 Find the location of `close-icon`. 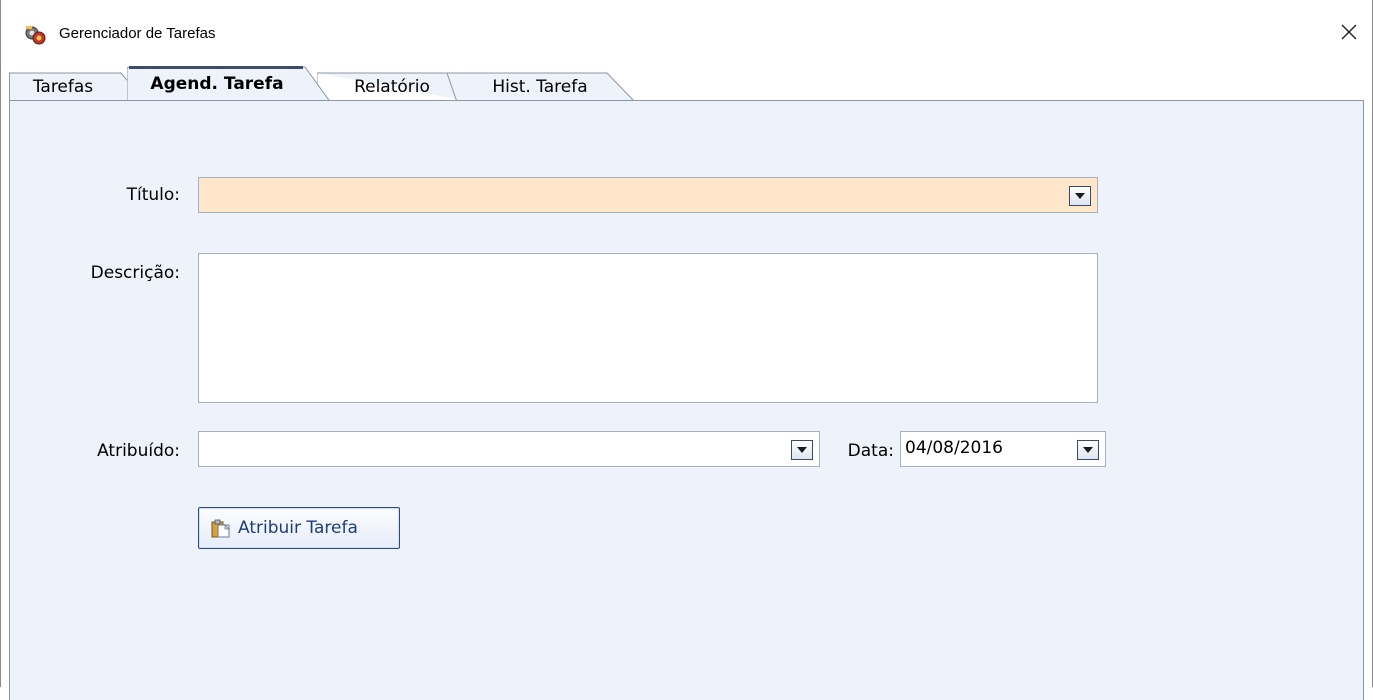

close-icon is located at coordinates (1349, 32).